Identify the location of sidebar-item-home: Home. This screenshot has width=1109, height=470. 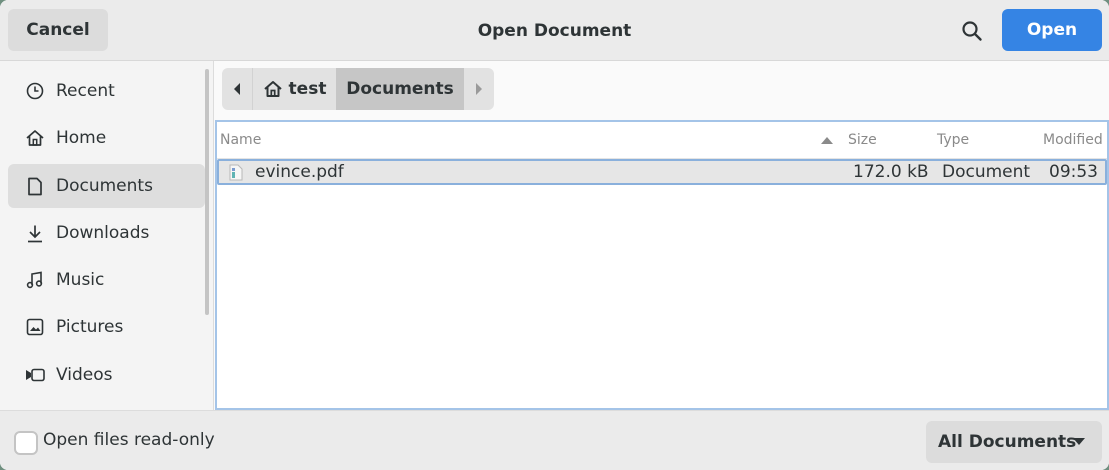
(106, 138).